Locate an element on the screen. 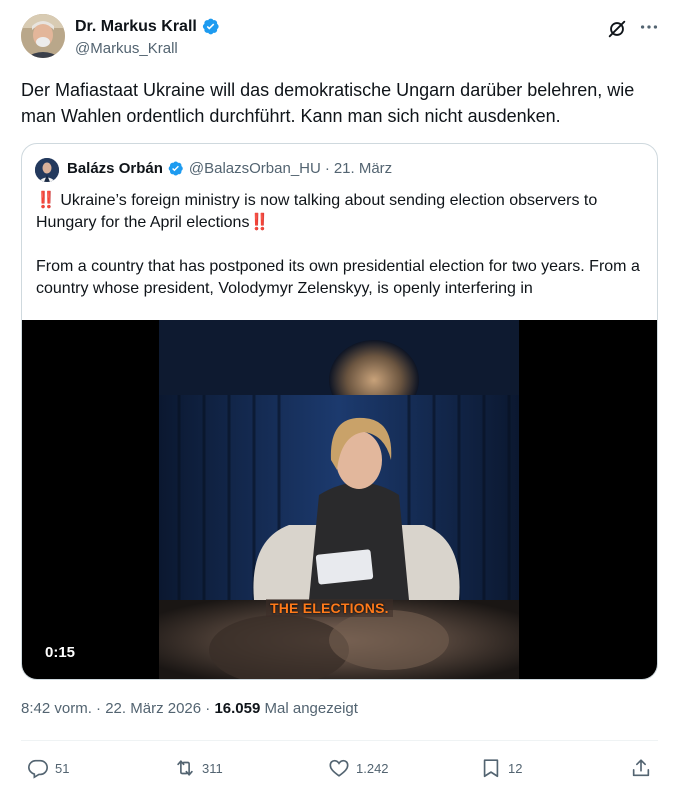  share-icon is located at coordinates (641, 768).